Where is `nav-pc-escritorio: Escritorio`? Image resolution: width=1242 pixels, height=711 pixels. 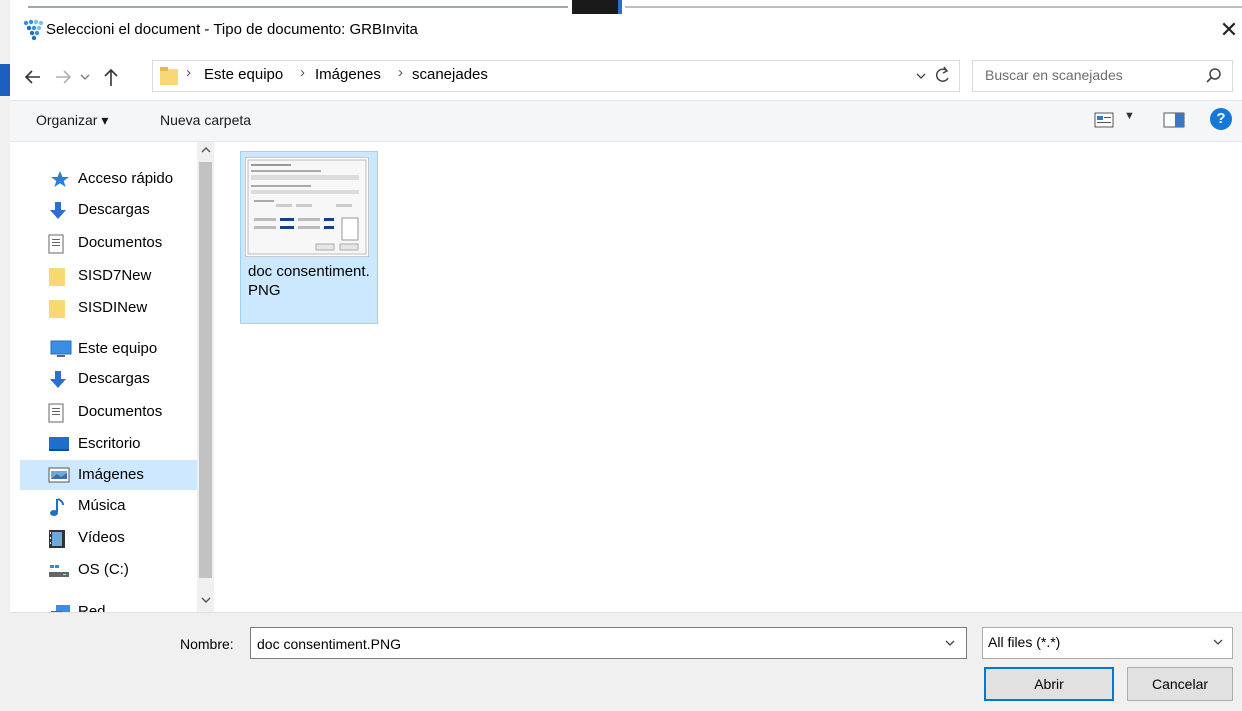
nav-pc-escritorio: Escritorio is located at coordinates (112, 444).